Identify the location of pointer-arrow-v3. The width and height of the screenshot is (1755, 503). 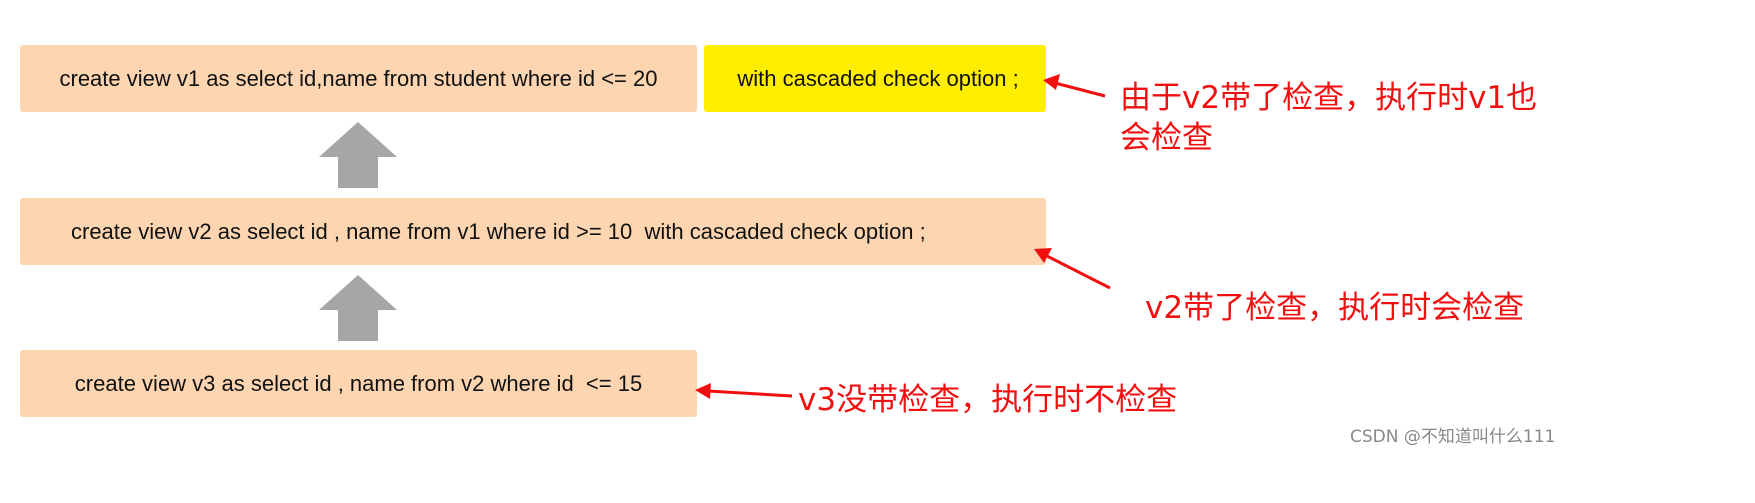
(750, 393).